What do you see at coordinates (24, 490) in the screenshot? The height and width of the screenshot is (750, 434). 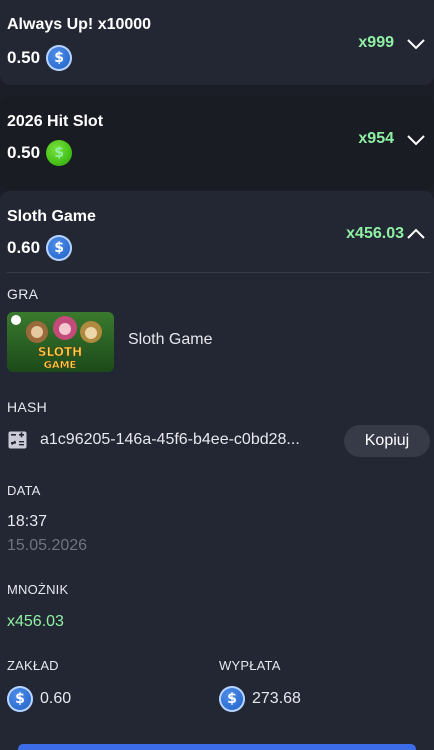 I see `date-label: DATA` at bounding box center [24, 490].